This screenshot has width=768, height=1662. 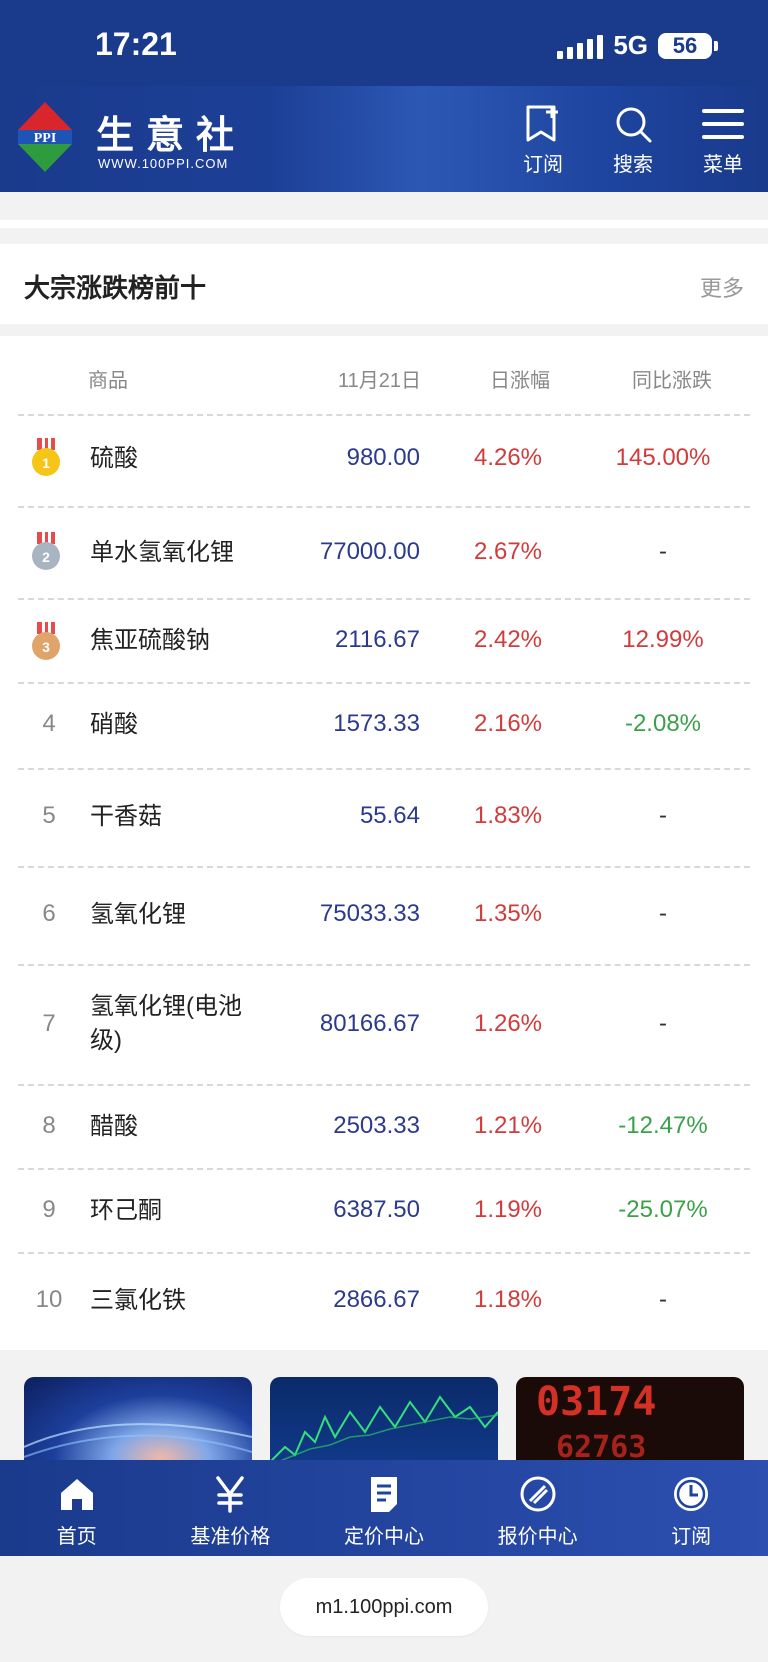 What do you see at coordinates (49, 913) in the screenshot?
I see `rank-number: 6` at bounding box center [49, 913].